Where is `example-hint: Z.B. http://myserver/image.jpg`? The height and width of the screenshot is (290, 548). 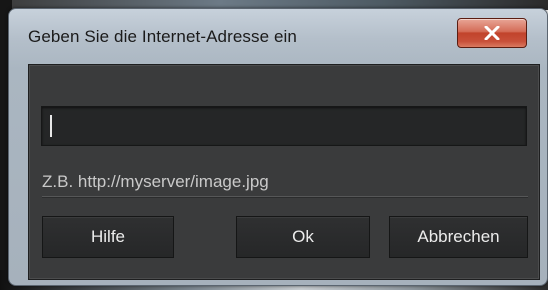 example-hint: Z.B. http://myserver/image.jpg is located at coordinates (155, 181).